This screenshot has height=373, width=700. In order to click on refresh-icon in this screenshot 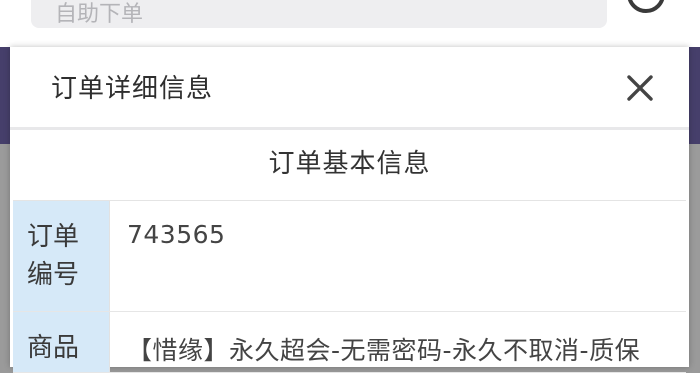, I will do `click(644, 9)`.